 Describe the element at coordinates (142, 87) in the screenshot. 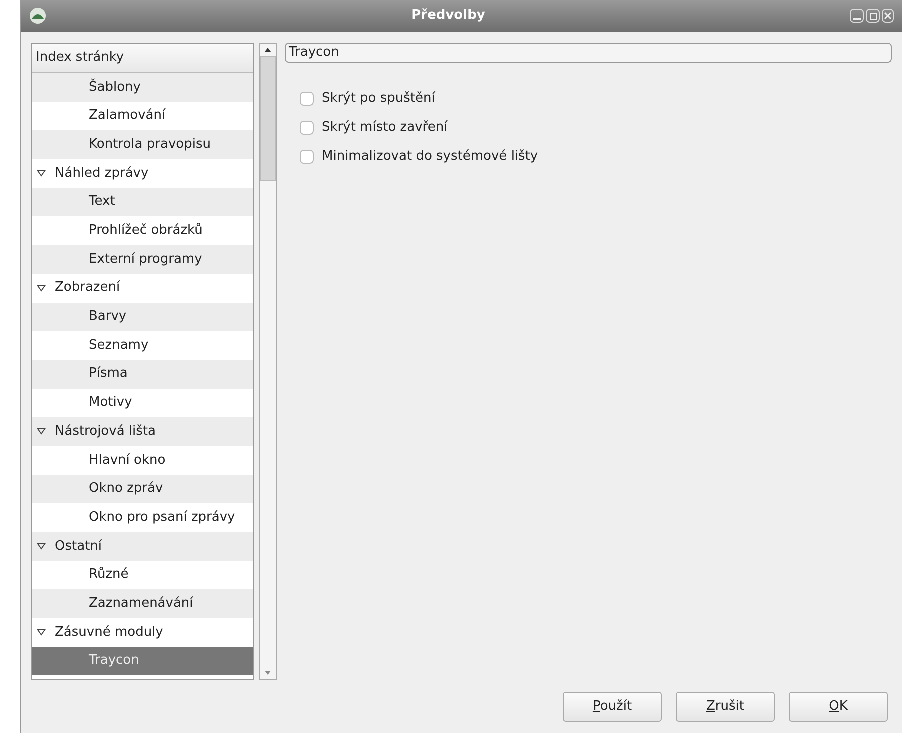

I see `tree-item: Šablony` at that location.